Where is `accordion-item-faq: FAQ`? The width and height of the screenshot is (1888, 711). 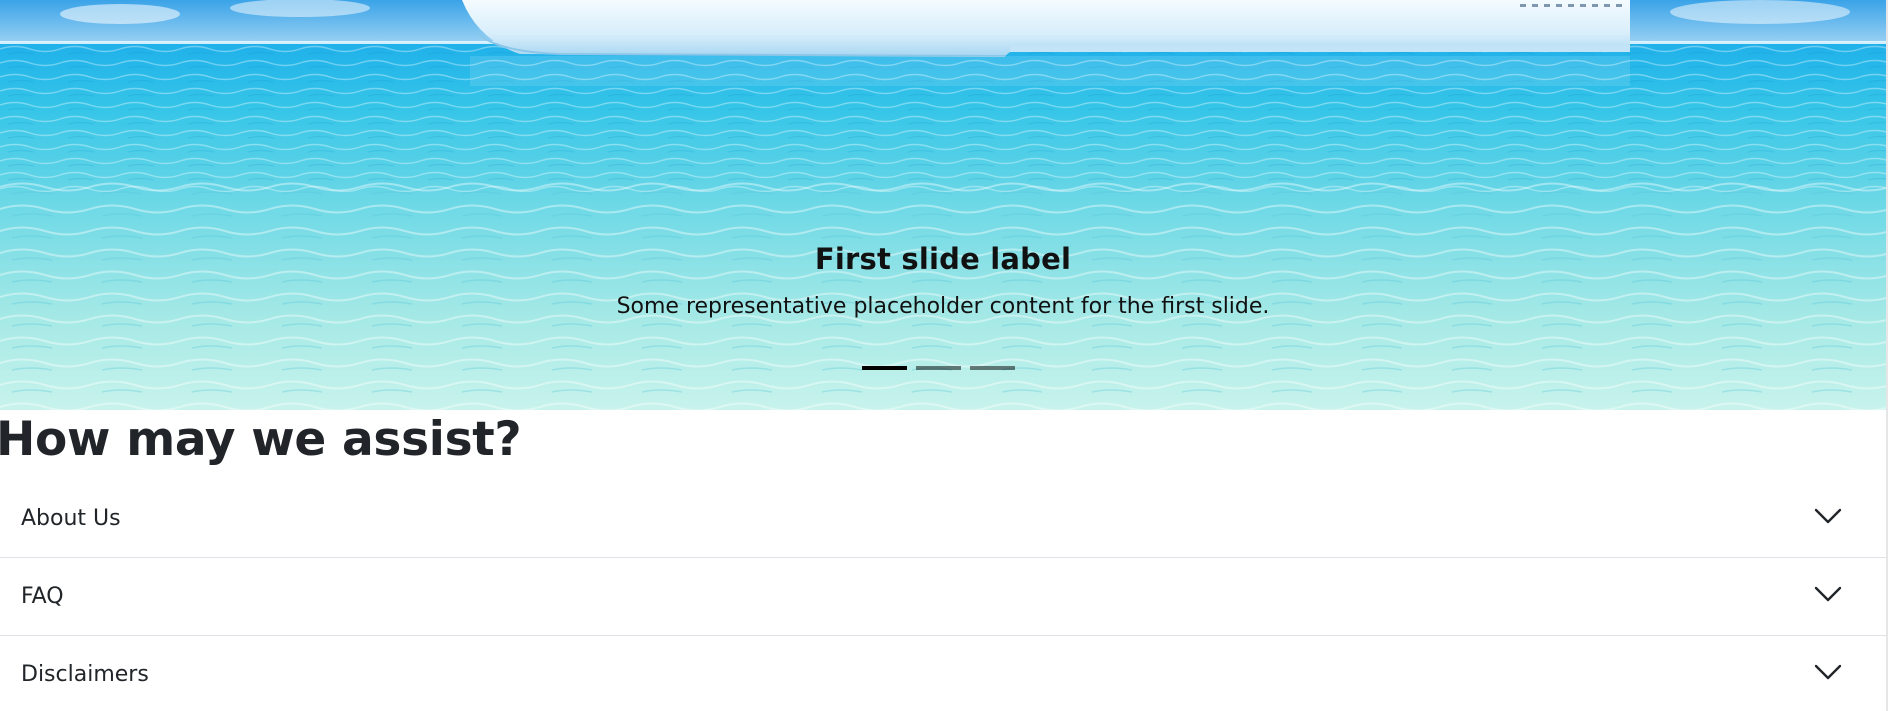
accordion-item-faq: FAQ is located at coordinates (943, 597).